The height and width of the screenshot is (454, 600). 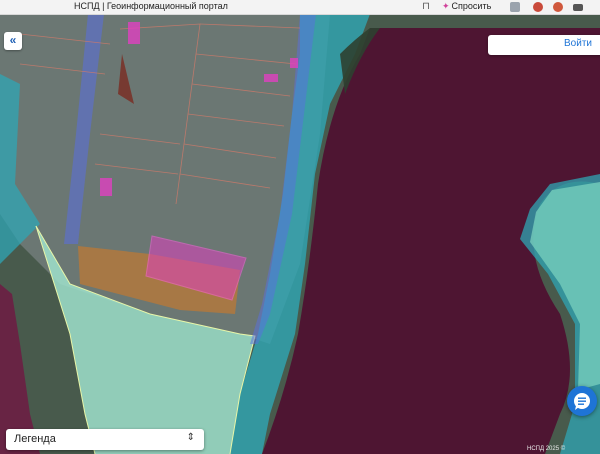 What do you see at coordinates (446, 6) in the screenshot?
I see `sparkle-icon: ✦` at bounding box center [446, 6].